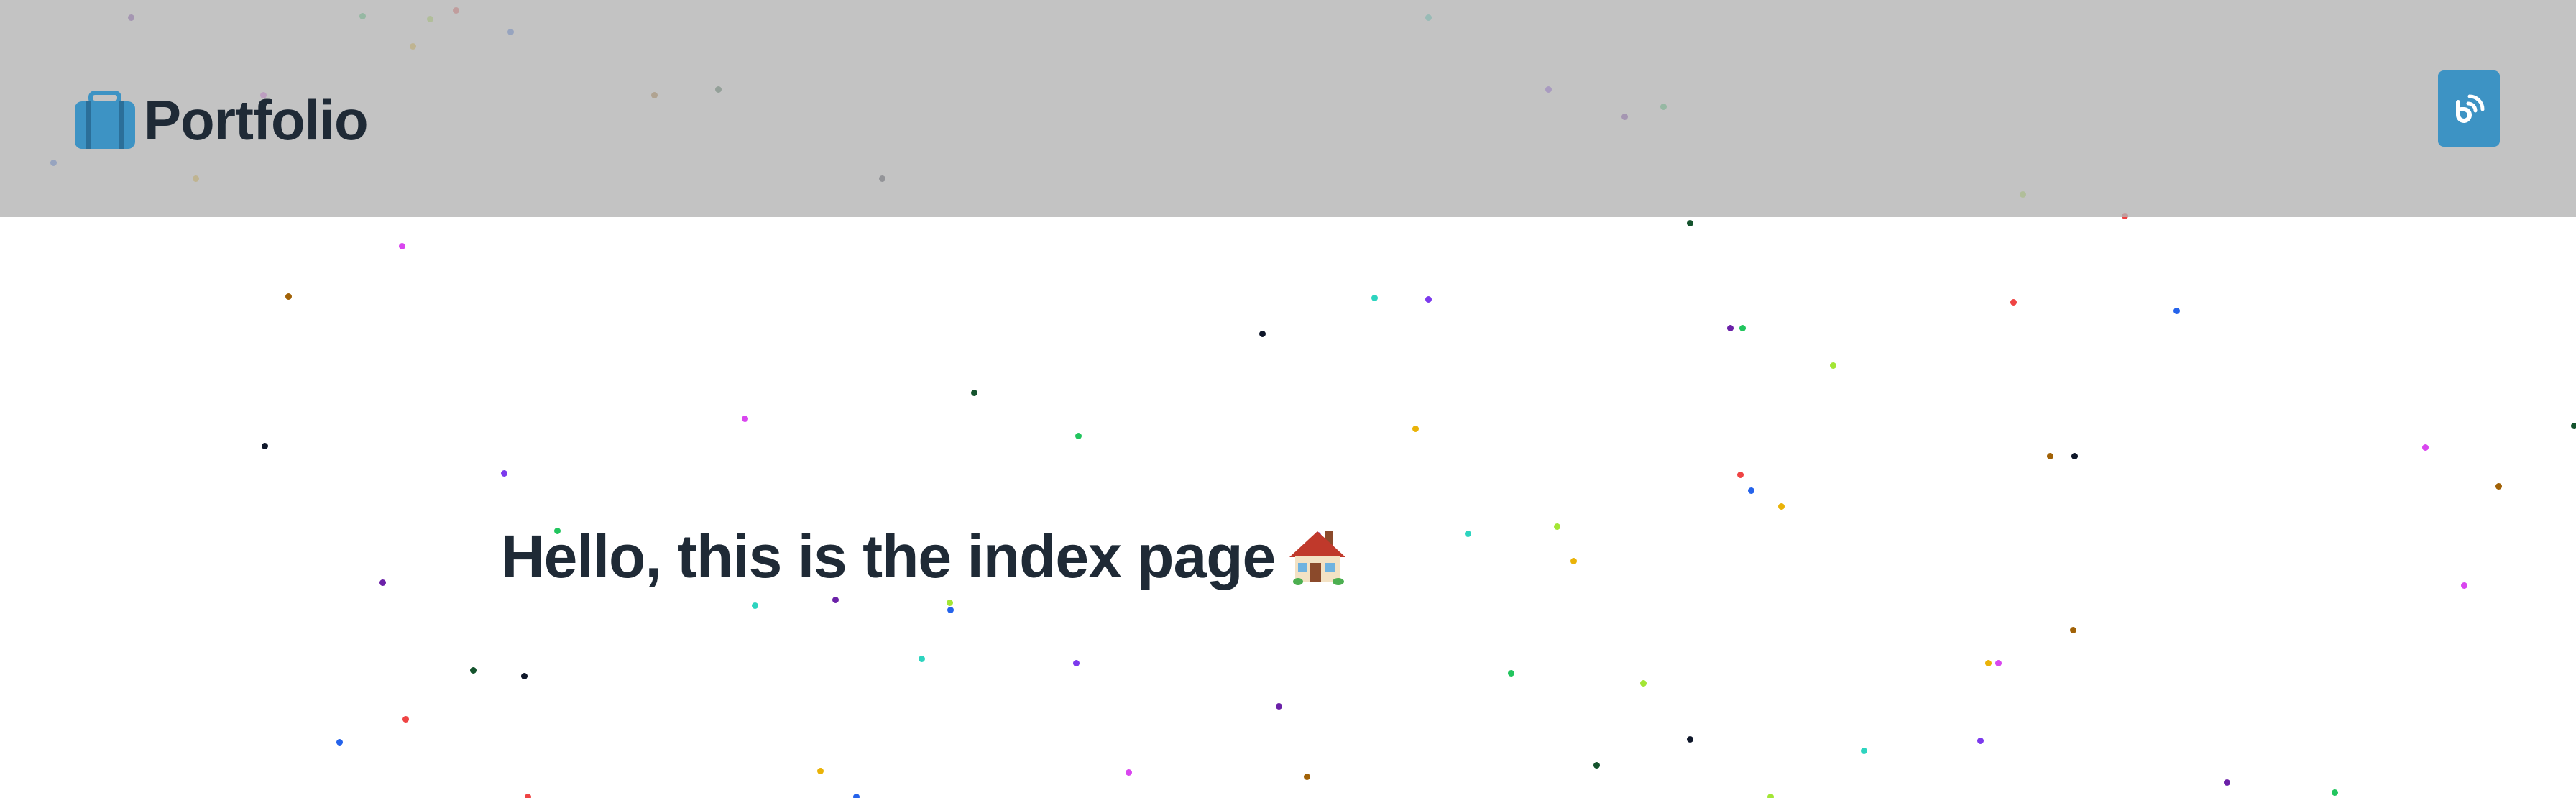 This screenshot has height=798, width=2576. I want to click on rss-button, so click(2469, 108).